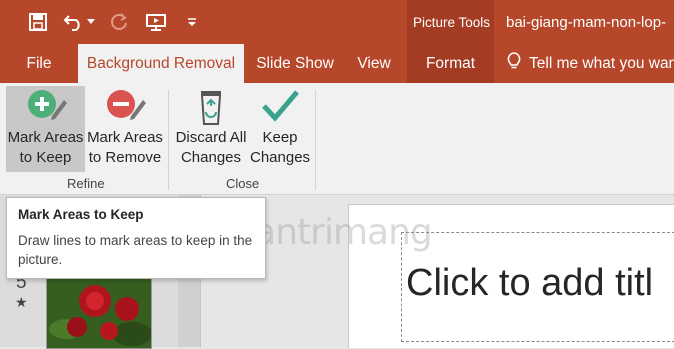  Describe the element at coordinates (38, 22) in the screenshot. I see `save-icon` at that location.